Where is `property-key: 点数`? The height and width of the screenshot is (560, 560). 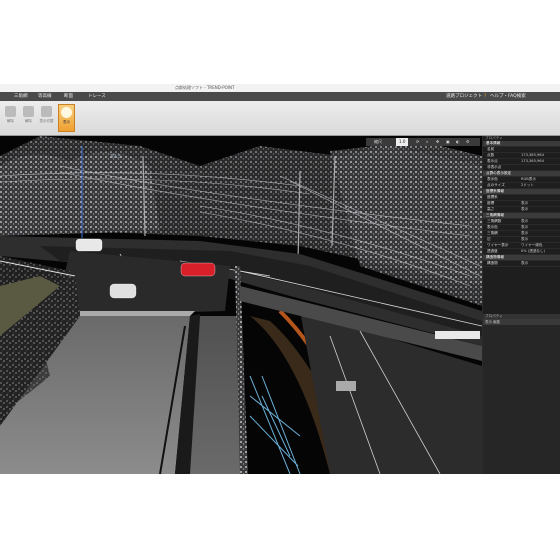 property-key: 点数 is located at coordinates (491, 155).